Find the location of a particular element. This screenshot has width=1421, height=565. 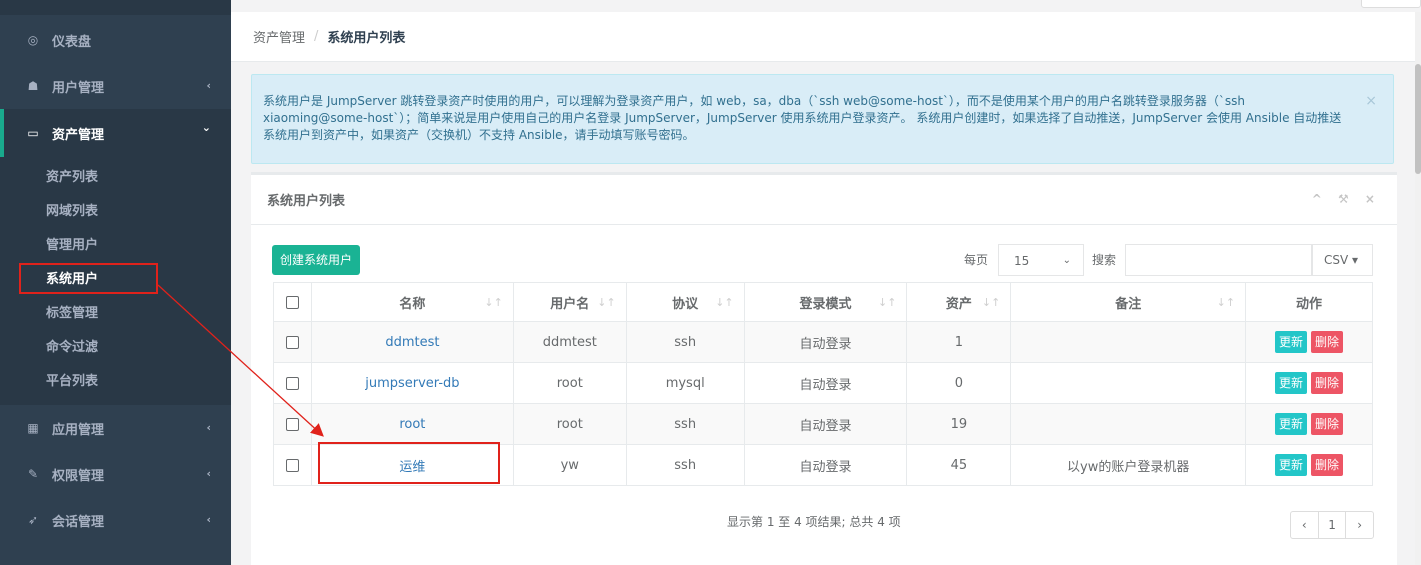

system-user-link: ddmtest is located at coordinates (412, 342).